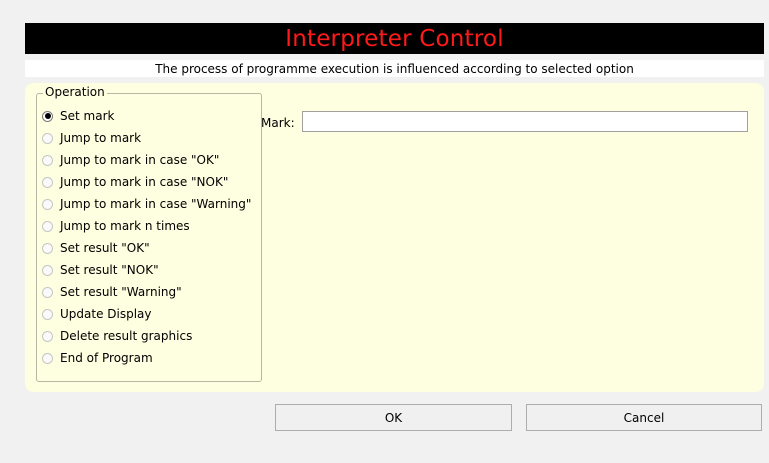  I want to click on radio-option-jump-to-mark: Jump to mark, so click(146, 138).